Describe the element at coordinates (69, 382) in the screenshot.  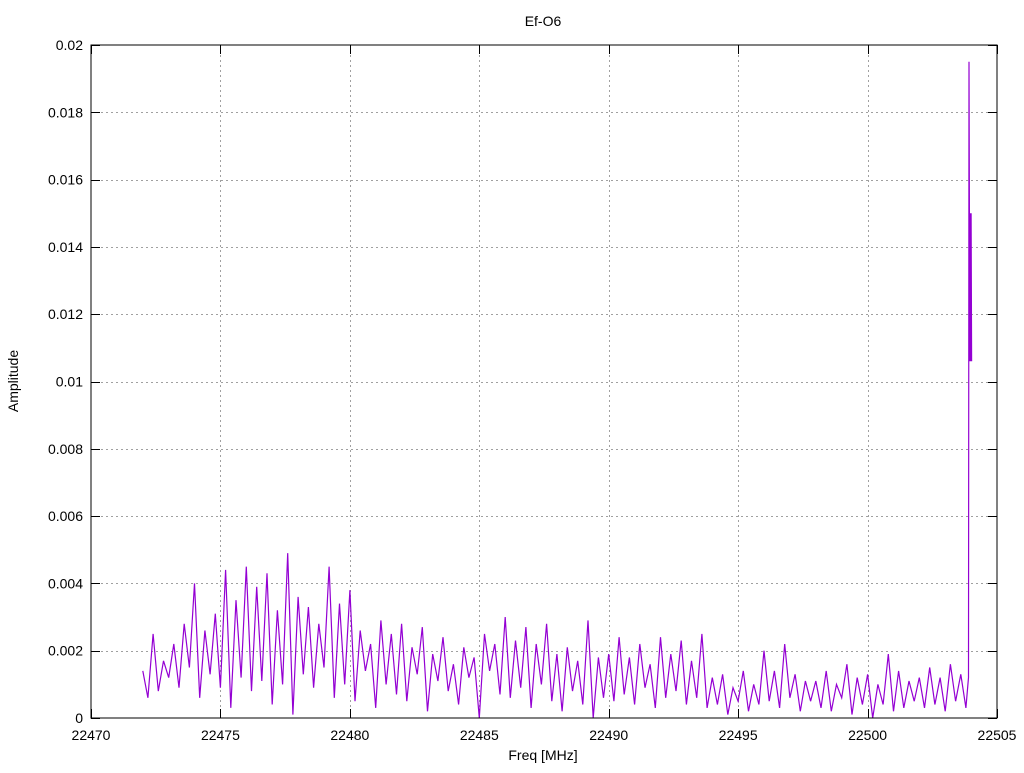
I see `y-tick-label: 0.01` at that location.